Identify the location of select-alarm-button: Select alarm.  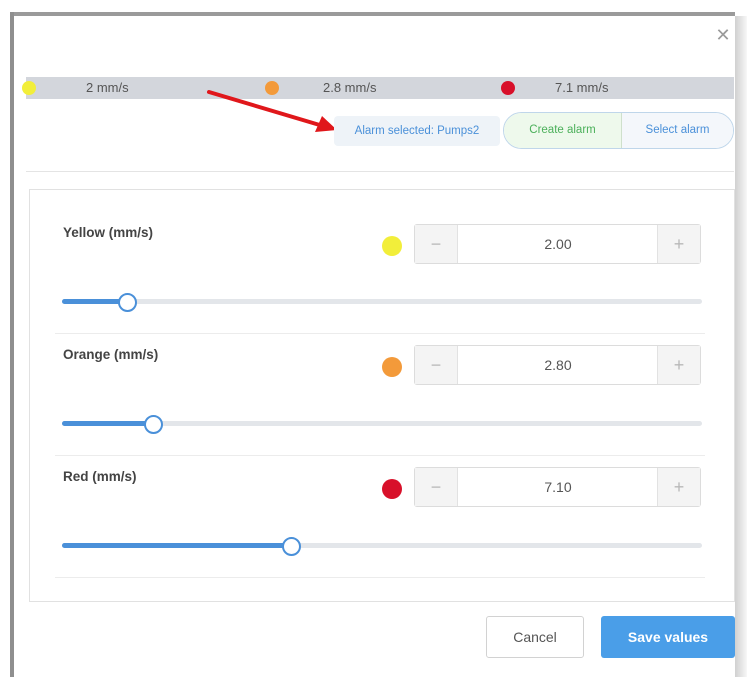
(677, 130).